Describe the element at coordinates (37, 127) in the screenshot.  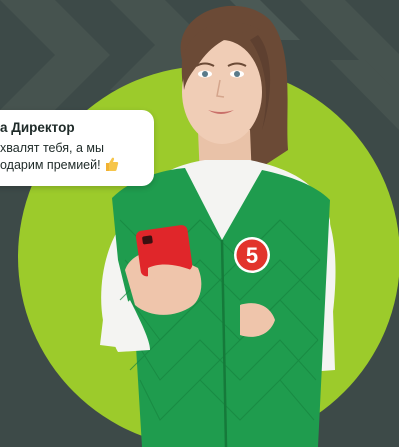
I see `bubble-title: а Директор` at that location.